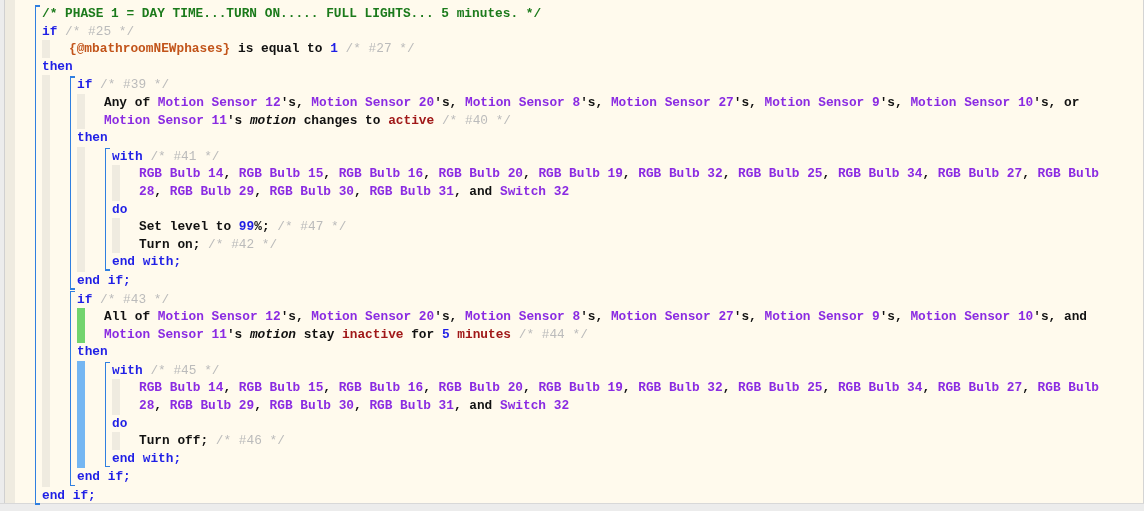 This screenshot has height=511, width=1144. What do you see at coordinates (592, 111) in the screenshot?
I see `code-line: Any of Motion Sensor 12's, Motion Sensor 20's, Motion Sensor 8's, Motion Sensor 27's, Motion Sensor 9's, Motion Sensor 10's, or Motion Sensor 11's motion changes to active /* #40 */` at bounding box center [592, 111].